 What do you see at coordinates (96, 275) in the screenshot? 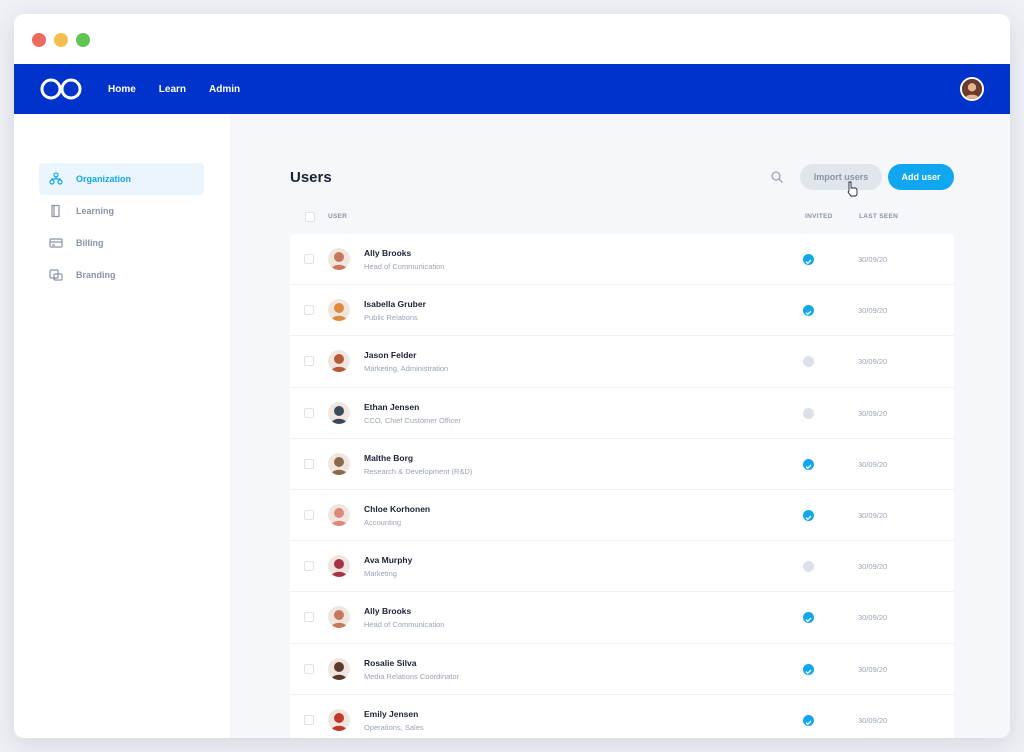
I see `sidebar-item-label: Branding` at bounding box center [96, 275].